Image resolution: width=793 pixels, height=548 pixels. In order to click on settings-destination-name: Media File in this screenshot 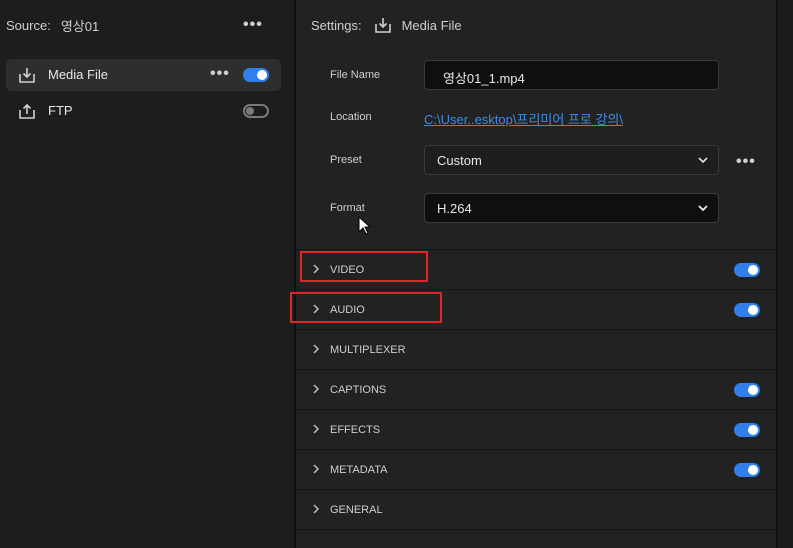, I will do `click(431, 25)`.